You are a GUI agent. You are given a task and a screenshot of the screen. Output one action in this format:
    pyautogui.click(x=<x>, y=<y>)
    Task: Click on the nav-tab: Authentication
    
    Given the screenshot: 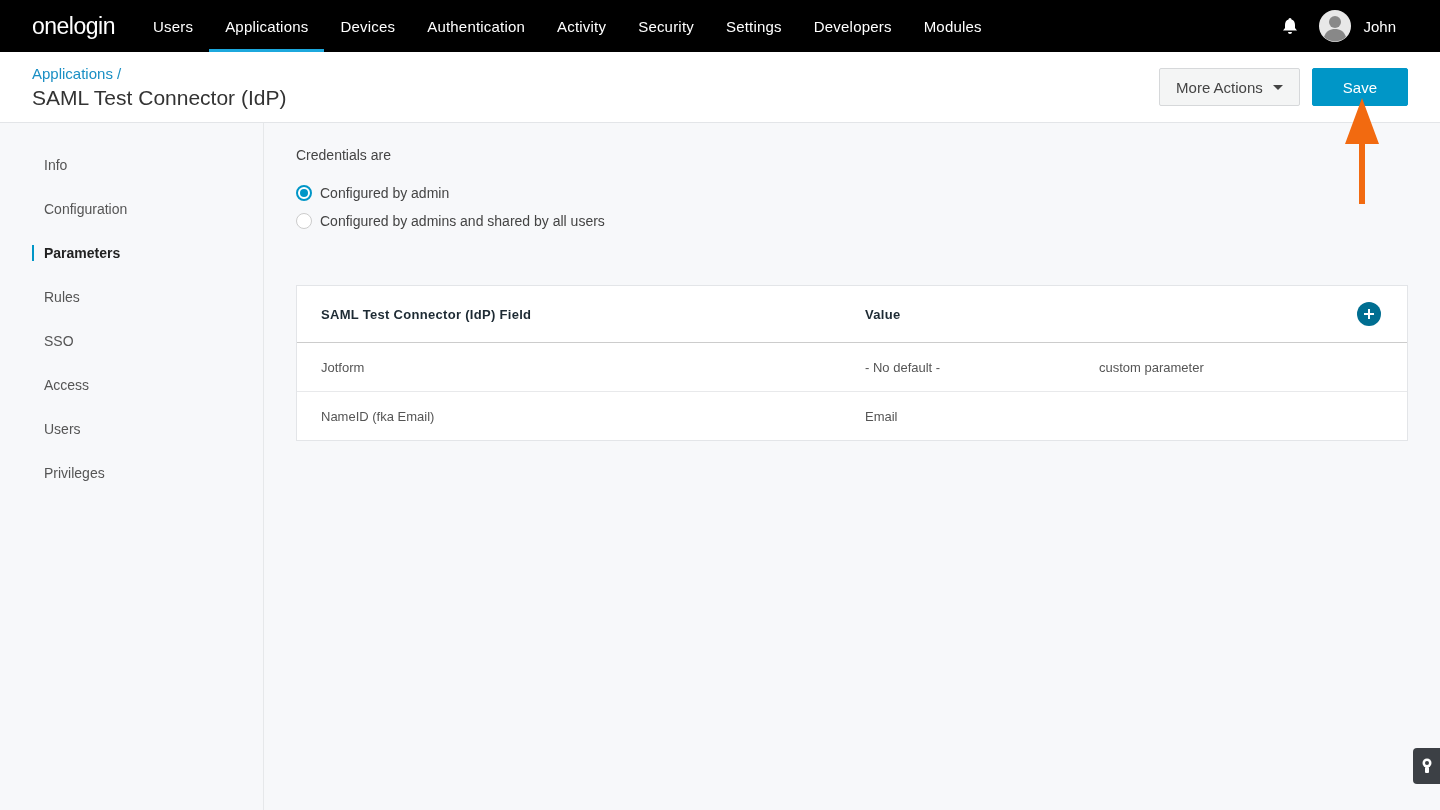 What is the action you would take?
    pyautogui.click(x=476, y=26)
    